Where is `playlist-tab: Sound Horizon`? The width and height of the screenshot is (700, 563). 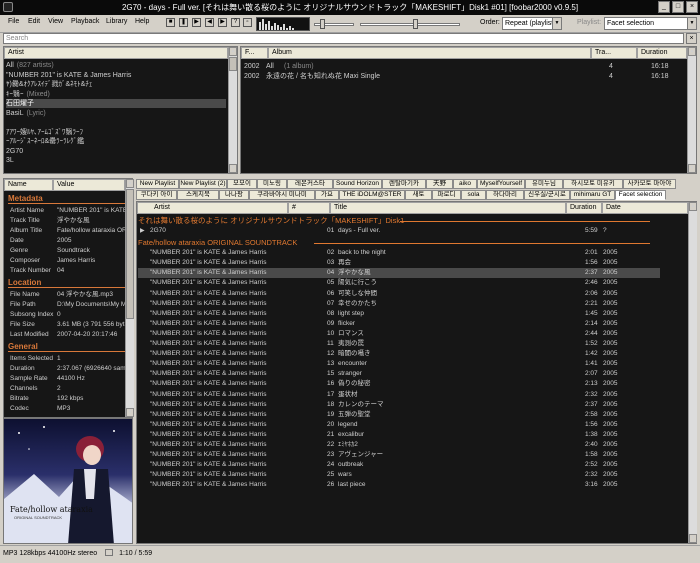
playlist-tab: Sound Horizon is located at coordinates (357, 184).